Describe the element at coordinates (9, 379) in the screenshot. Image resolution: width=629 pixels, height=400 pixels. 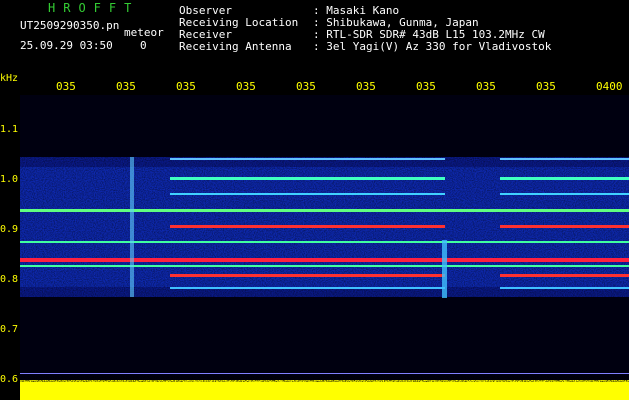
I see `freq-tick: 0.6` at that location.